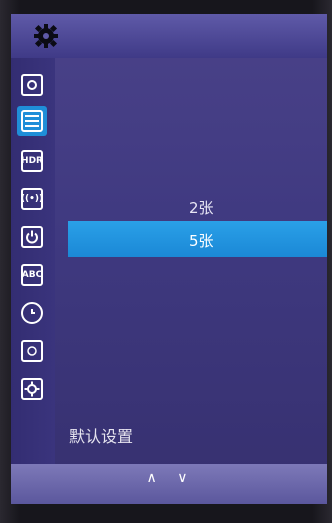 This screenshot has height=523, width=332. I want to click on sidebar-item-power, so click(32, 237).